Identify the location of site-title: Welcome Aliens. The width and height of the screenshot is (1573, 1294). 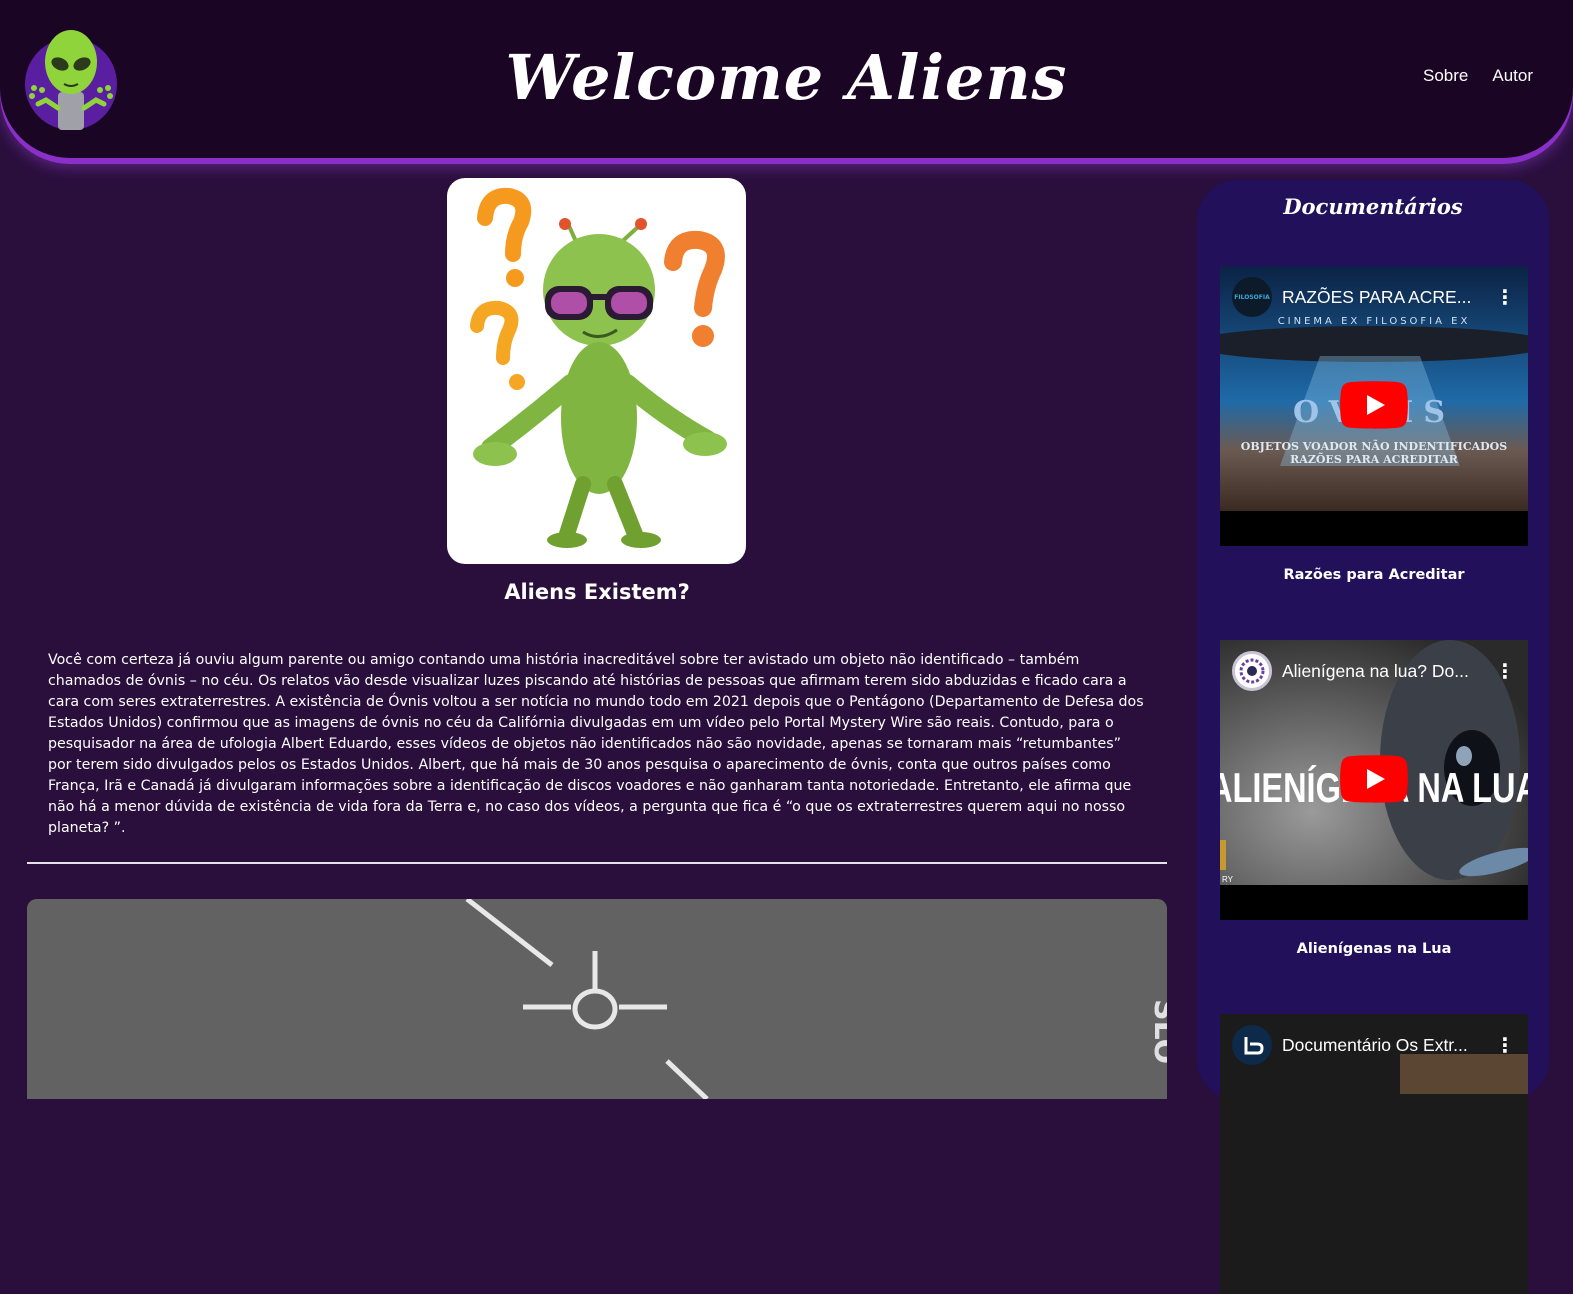
(786, 77).